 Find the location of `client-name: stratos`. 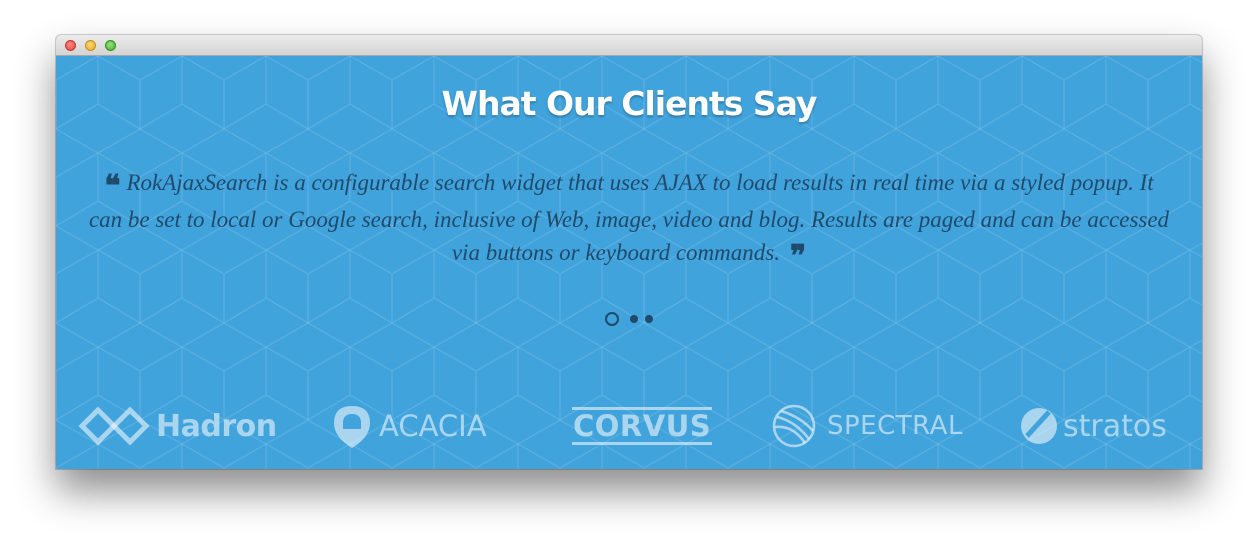

client-name: stratos is located at coordinates (1115, 426).